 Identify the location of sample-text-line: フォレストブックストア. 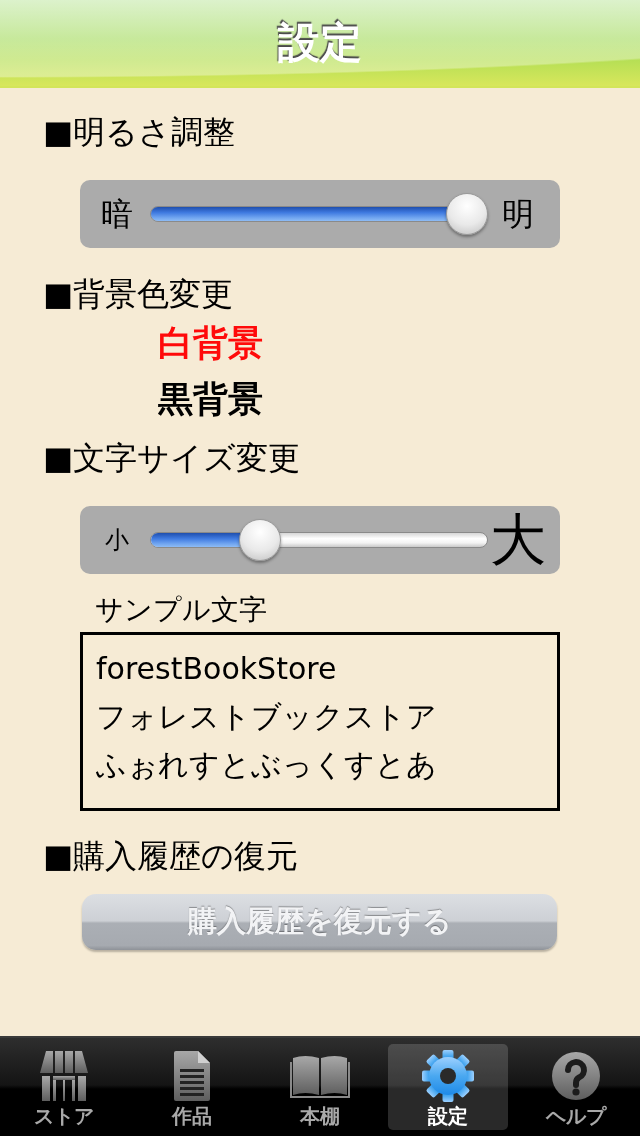
(266, 717).